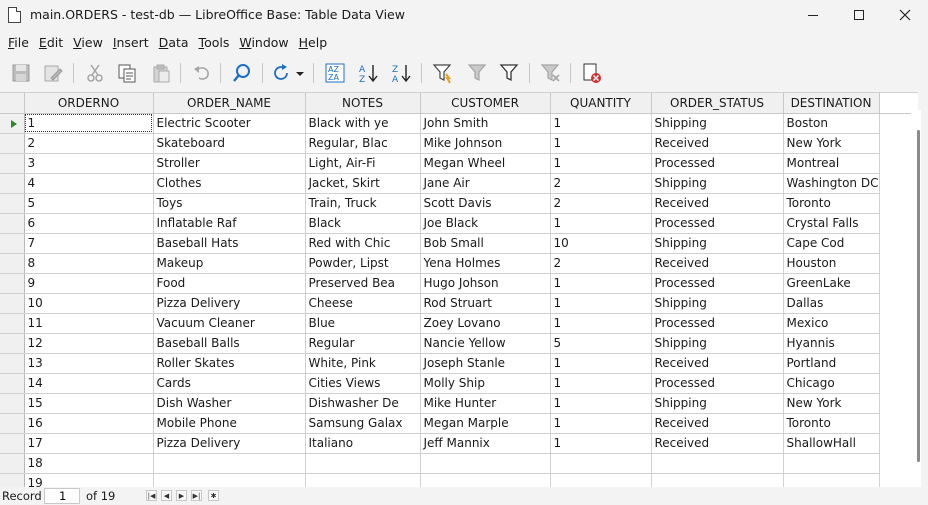  What do you see at coordinates (214, 42) in the screenshot?
I see `menu-tools: Tools` at bounding box center [214, 42].